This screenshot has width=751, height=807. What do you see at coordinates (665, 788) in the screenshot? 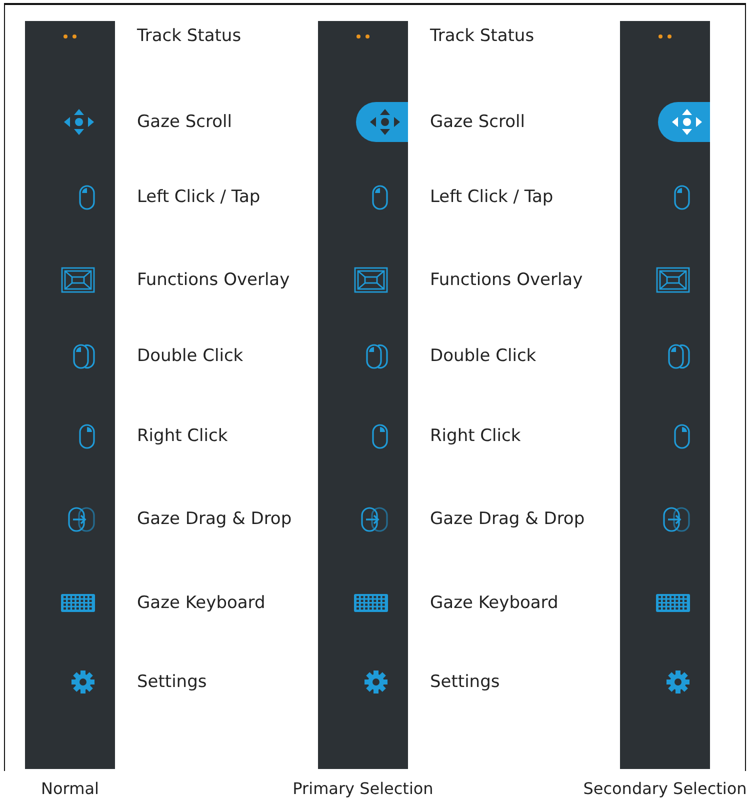
I see `panel-caption: Secondary Selection` at bounding box center [665, 788].